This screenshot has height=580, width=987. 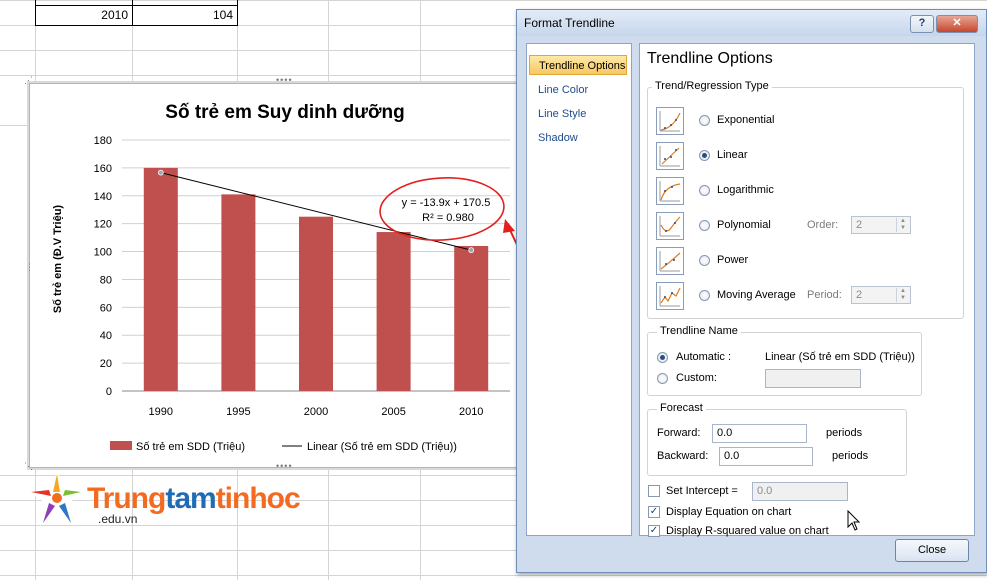 I want to click on forward-input: 0.0, so click(x=759, y=433).